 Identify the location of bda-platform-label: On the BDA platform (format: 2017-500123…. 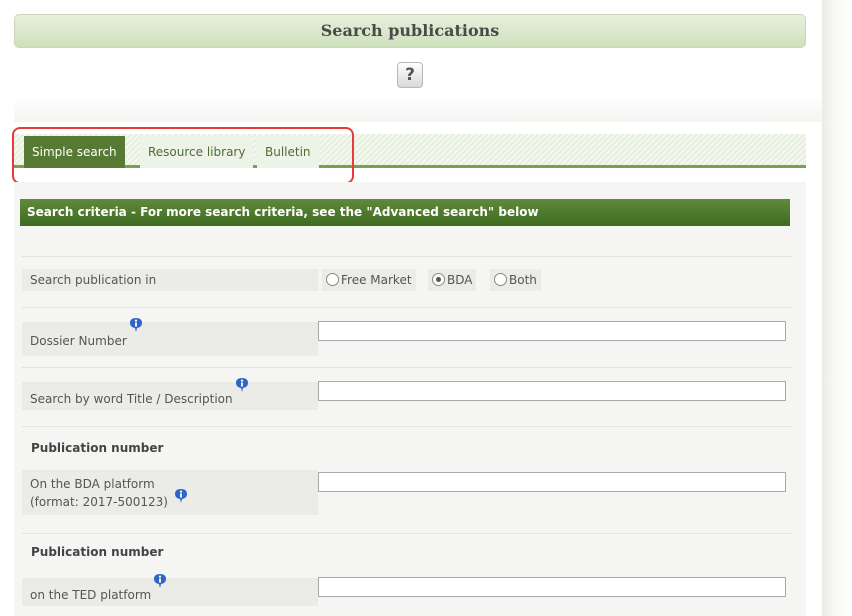
(170, 492).